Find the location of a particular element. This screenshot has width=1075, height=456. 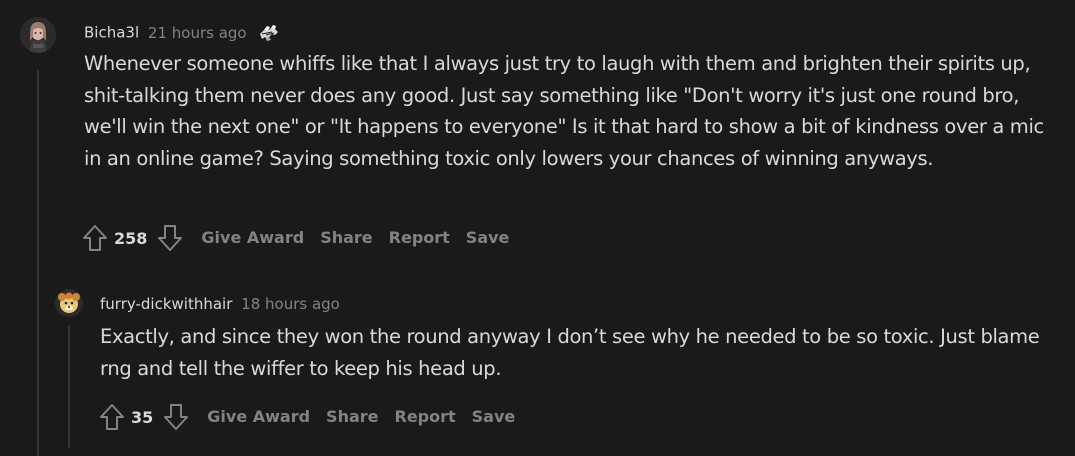

comment-meta: furry-dickwithhair 18 hours ago is located at coordinates (220, 304).